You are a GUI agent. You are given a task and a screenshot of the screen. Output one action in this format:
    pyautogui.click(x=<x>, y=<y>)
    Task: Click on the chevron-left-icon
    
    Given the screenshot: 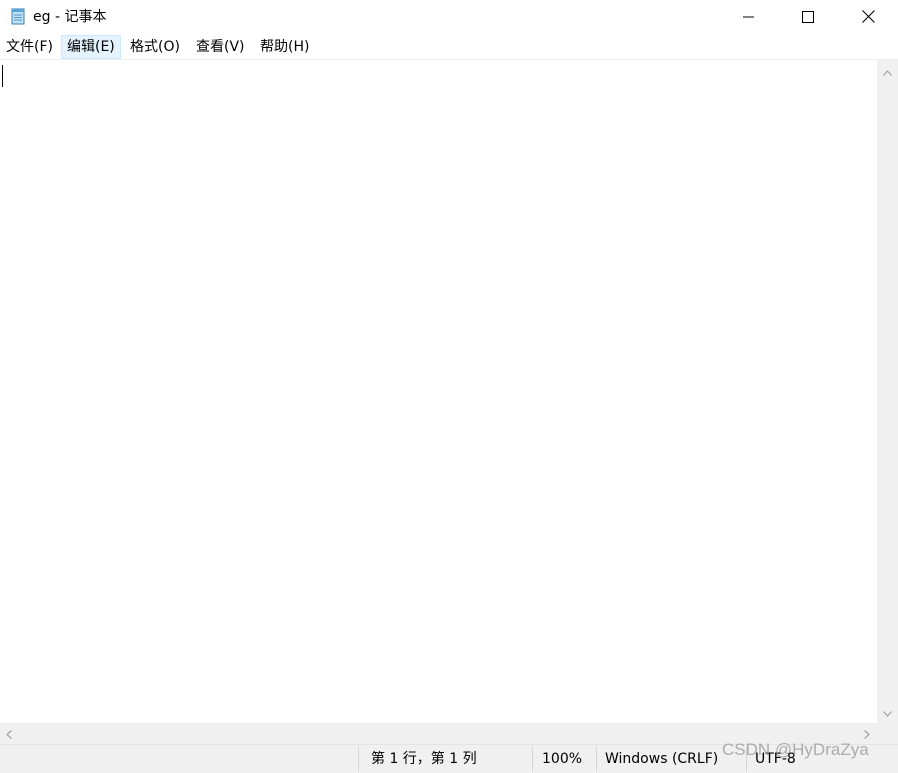 What is the action you would take?
    pyautogui.click(x=8, y=733)
    